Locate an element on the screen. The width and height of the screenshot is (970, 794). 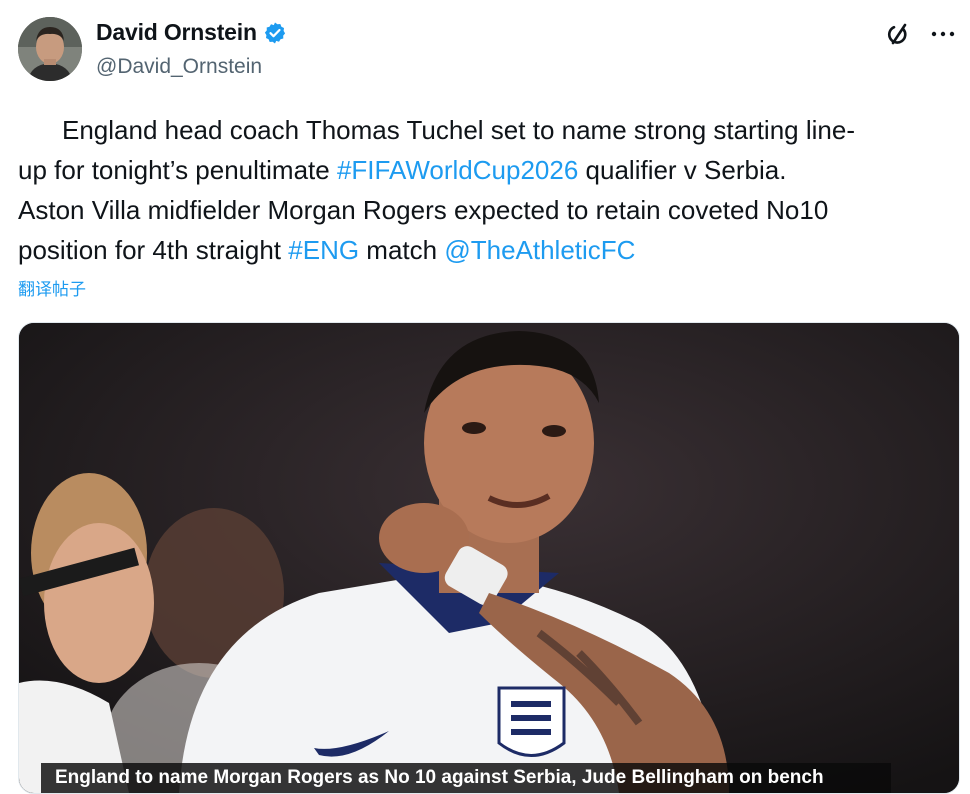
author-name-row: David Ornstein is located at coordinates (191, 32).